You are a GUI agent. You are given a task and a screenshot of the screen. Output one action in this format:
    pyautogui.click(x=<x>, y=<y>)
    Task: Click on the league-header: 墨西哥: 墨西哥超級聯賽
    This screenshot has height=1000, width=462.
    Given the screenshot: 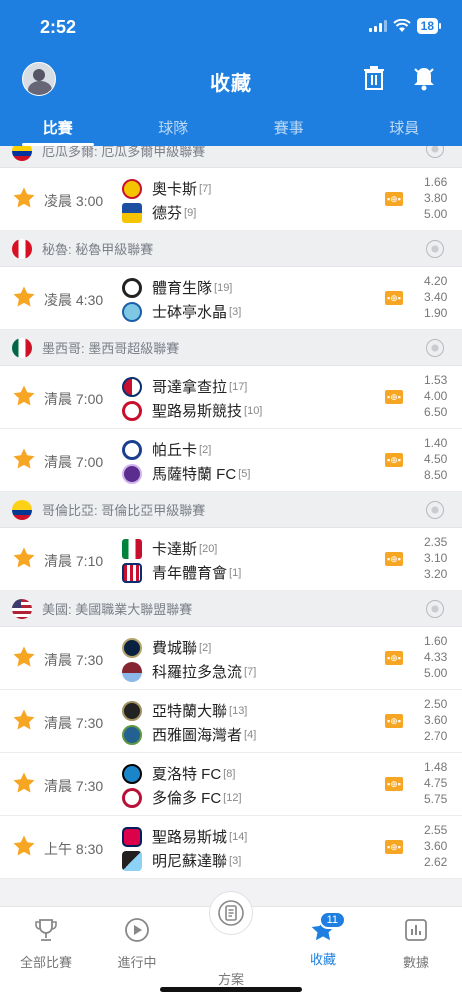 What is the action you would take?
    pyautogui.click(x=231, y=348)
    